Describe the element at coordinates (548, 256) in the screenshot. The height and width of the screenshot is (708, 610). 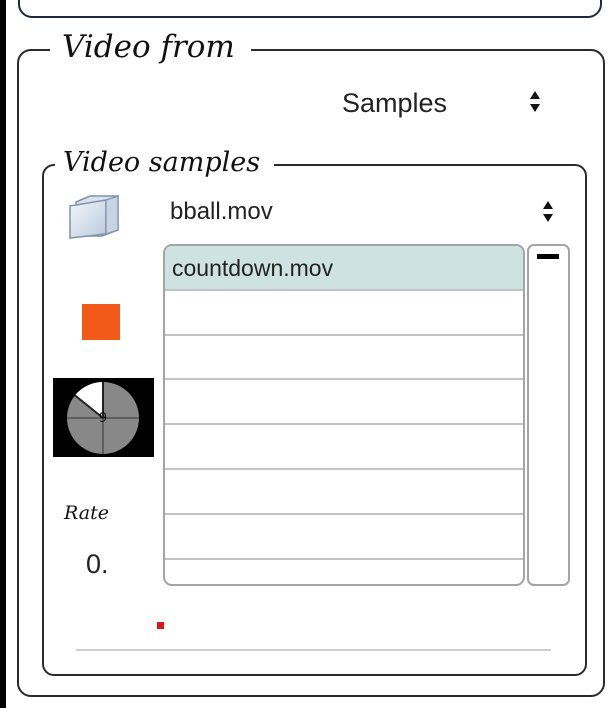
I see `scrollbar-thumb` at that location.